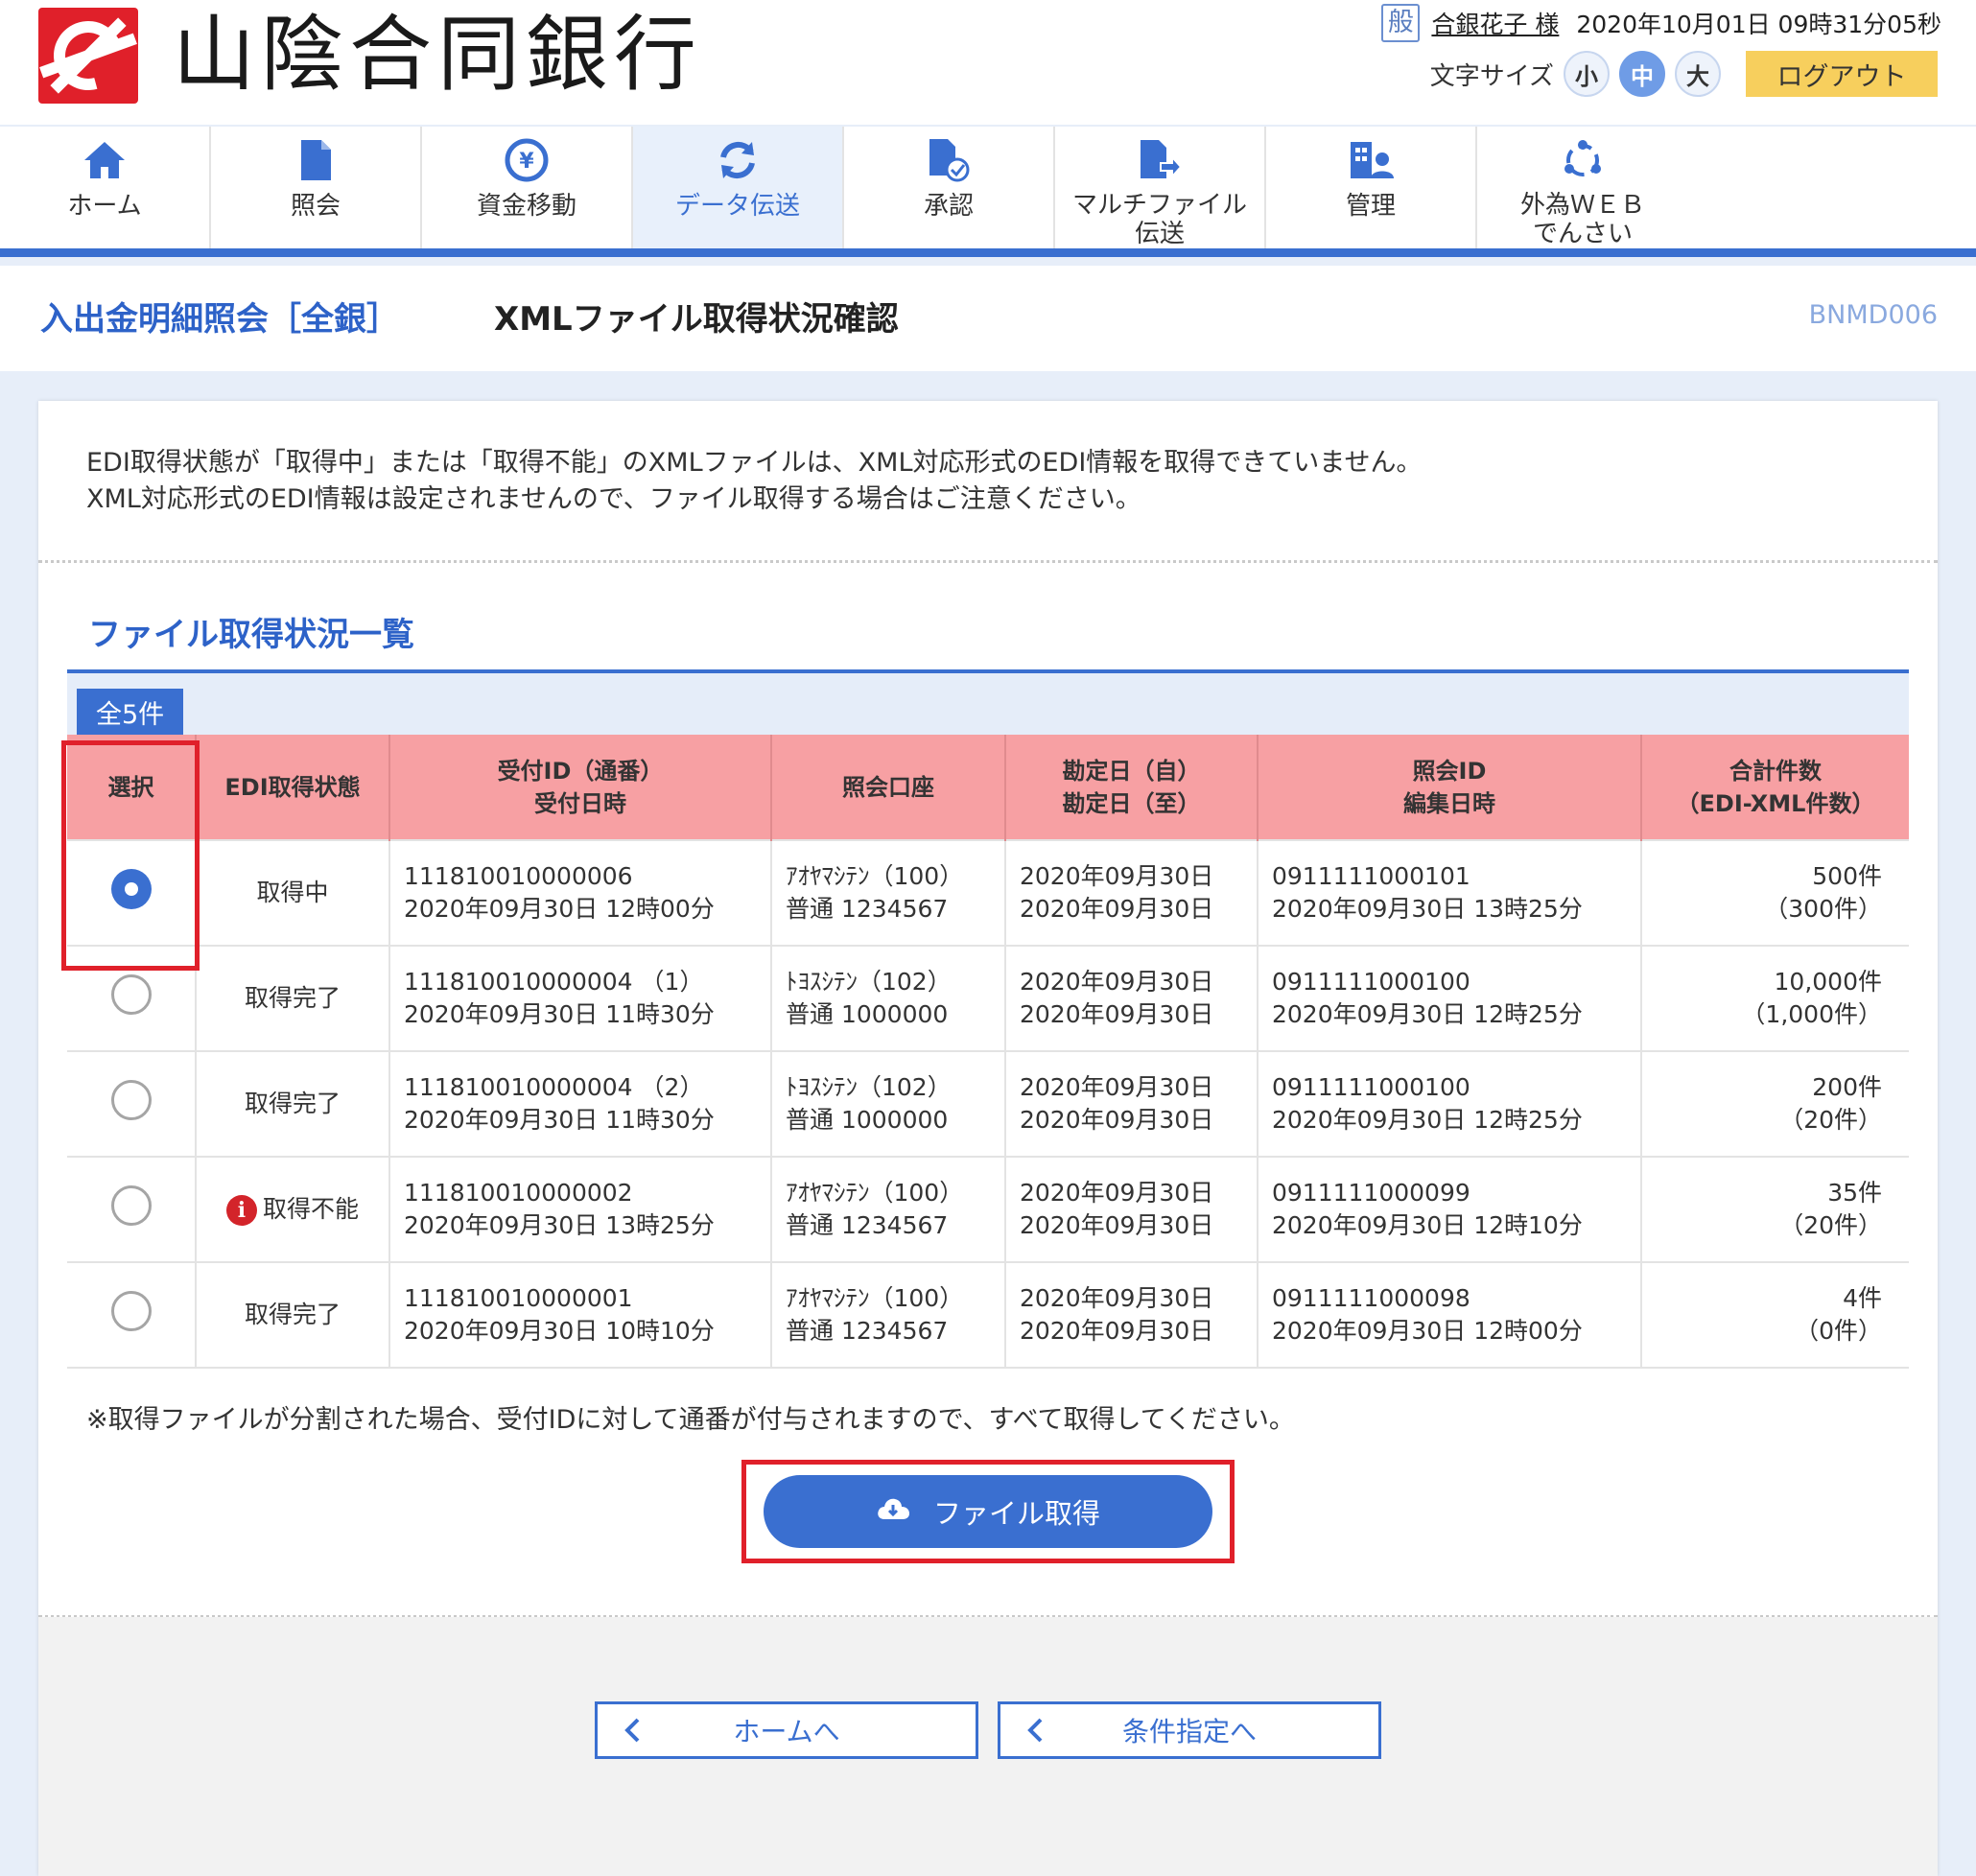 The height and width of the screenshot is (1876, 1976). I want to click on admin-icon, so click(1371, 160).